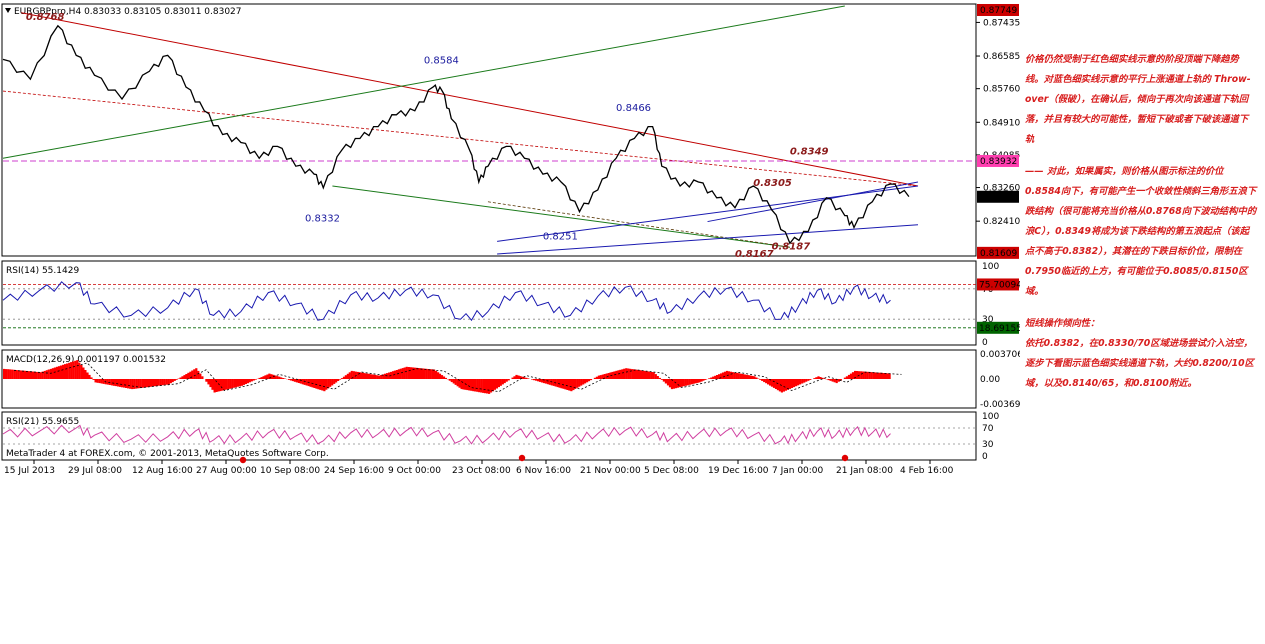 The image size is (1265, 644). What do you see at coordinates (1000, 380) in the screenshot?
I see `macd-axis: 0.003706 0.00 -0.003694` at bounding box center [1000, 380].